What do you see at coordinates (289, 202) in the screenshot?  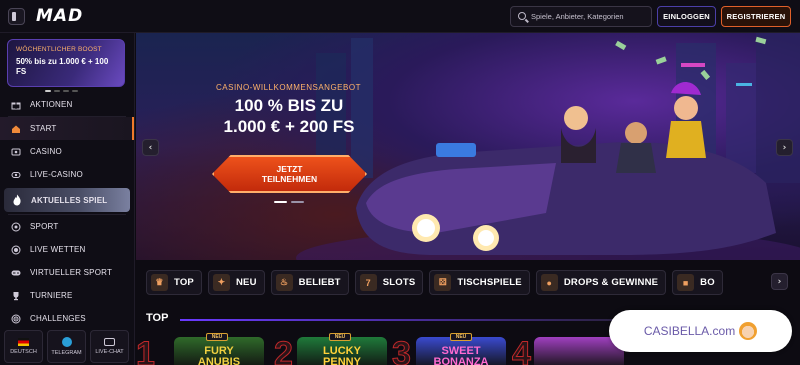 I see `hero-carousel-dots` at bounding box center [289, 202].